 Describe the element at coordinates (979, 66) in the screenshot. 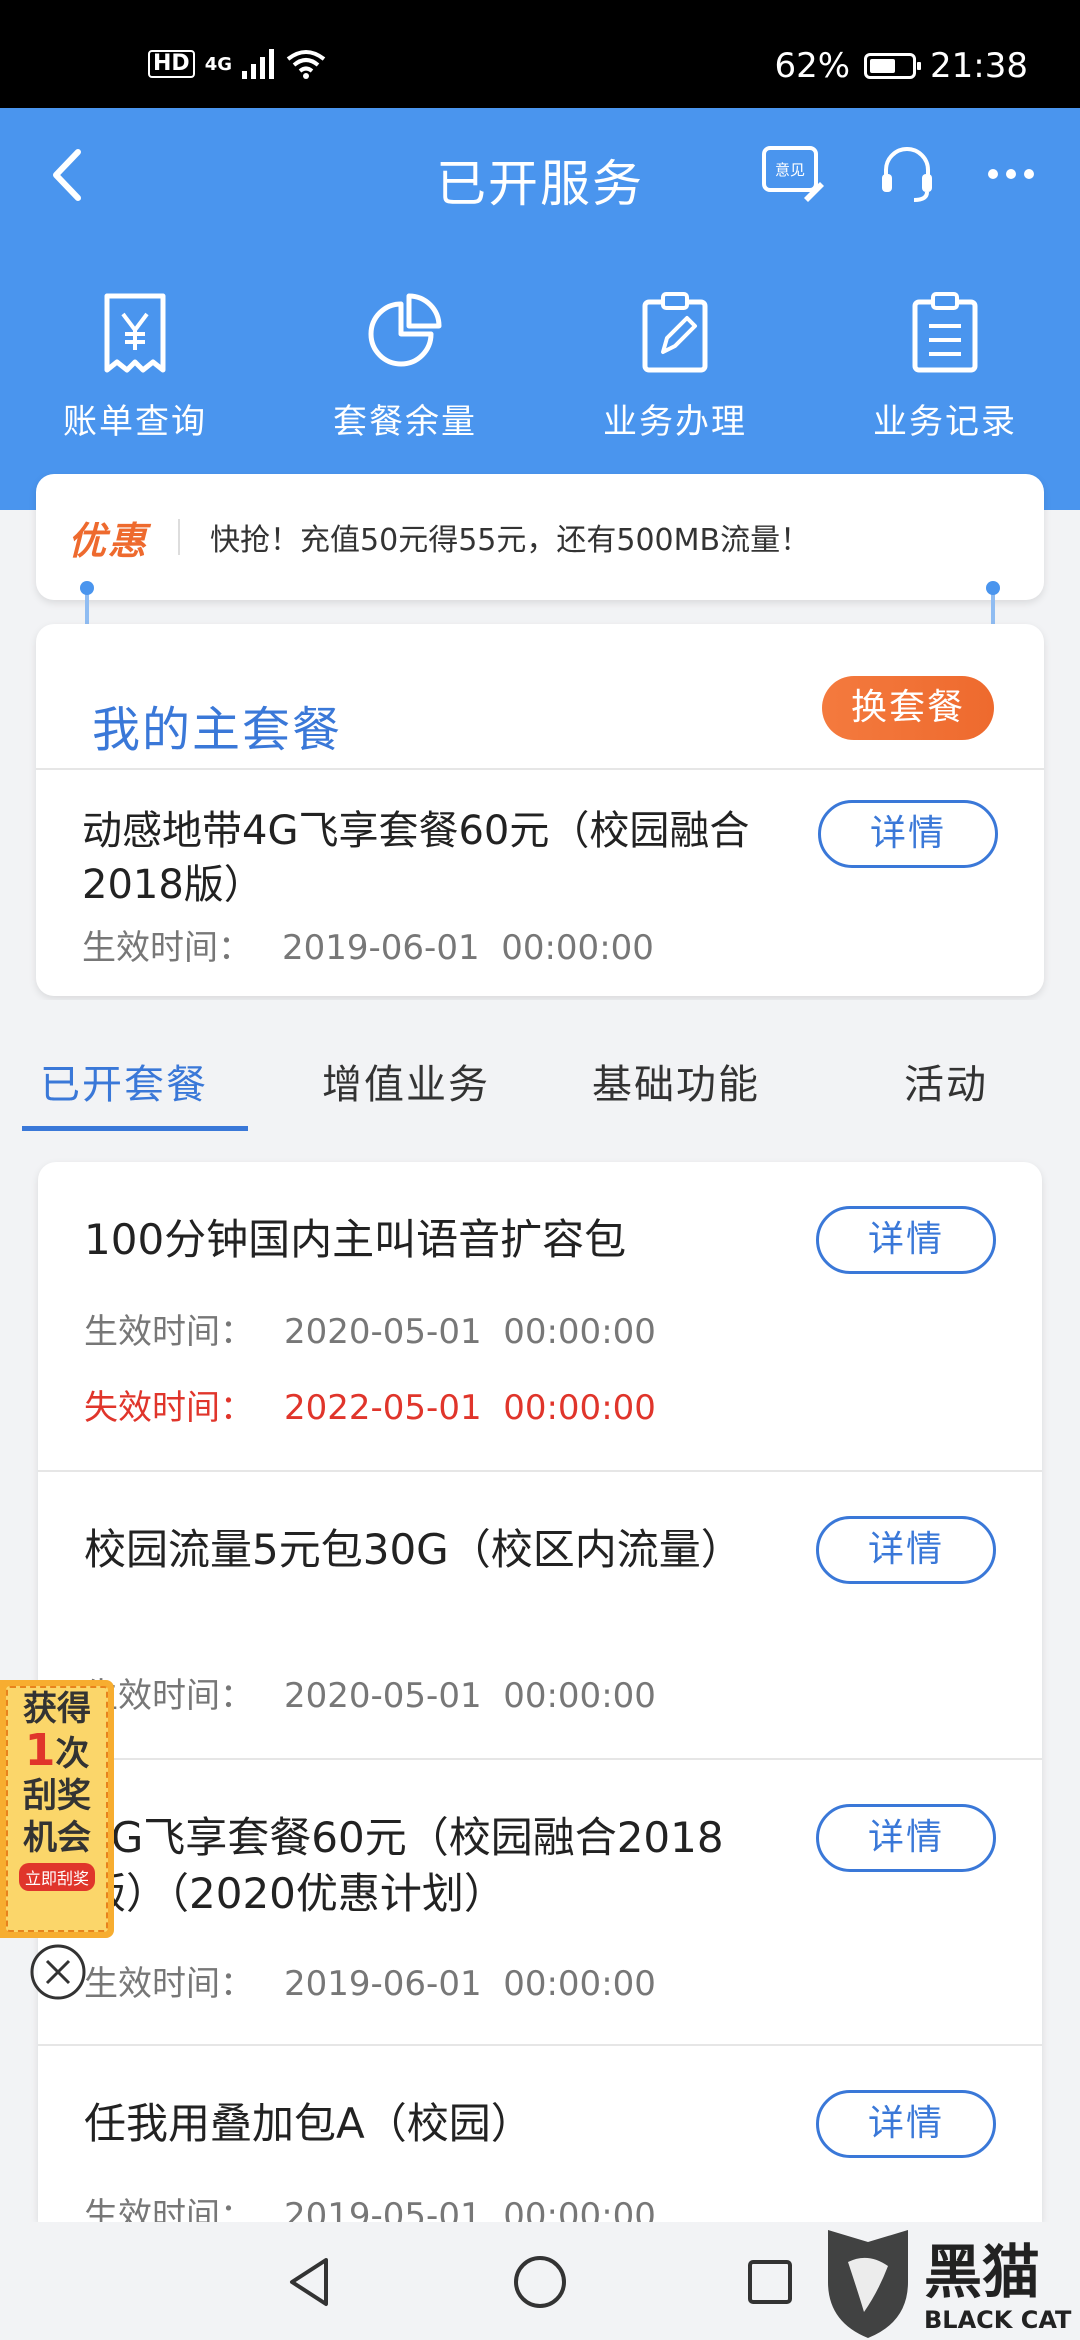

I see `clock: 21:38` at that location.